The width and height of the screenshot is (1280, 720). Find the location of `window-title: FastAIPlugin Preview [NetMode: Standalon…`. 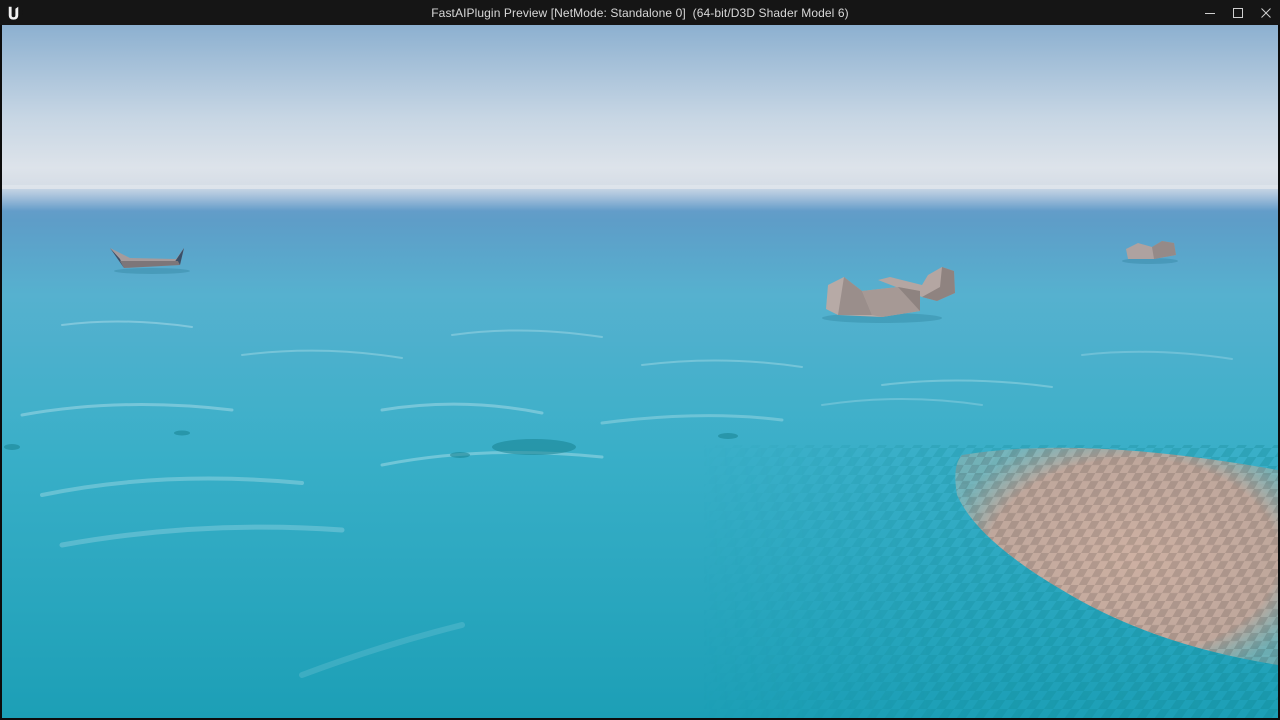

window-title: FastAIPlugin Preview [NetMode: Standalon… is located at coordinates (640, 12).